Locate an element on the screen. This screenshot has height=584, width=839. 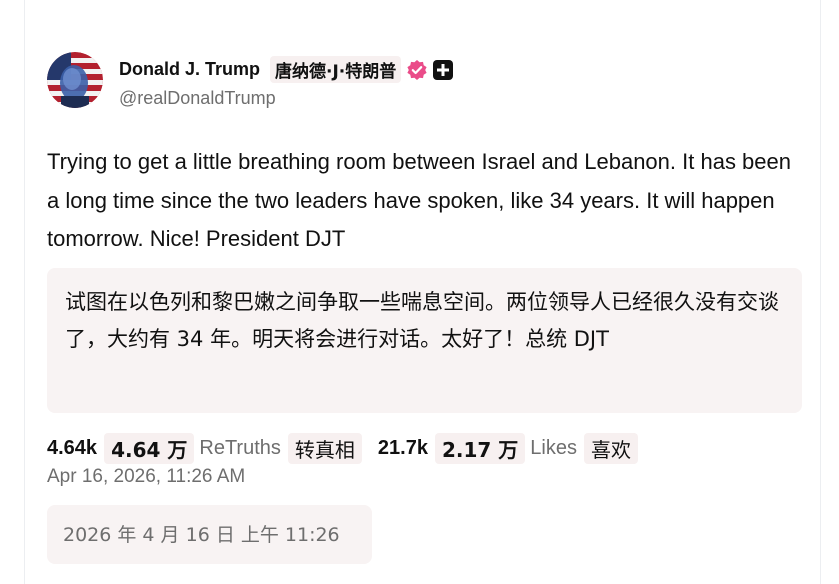
author-name-row: Donald J. Trump 唐纳德·J·特朗普 is located at coordinates (286, 69).